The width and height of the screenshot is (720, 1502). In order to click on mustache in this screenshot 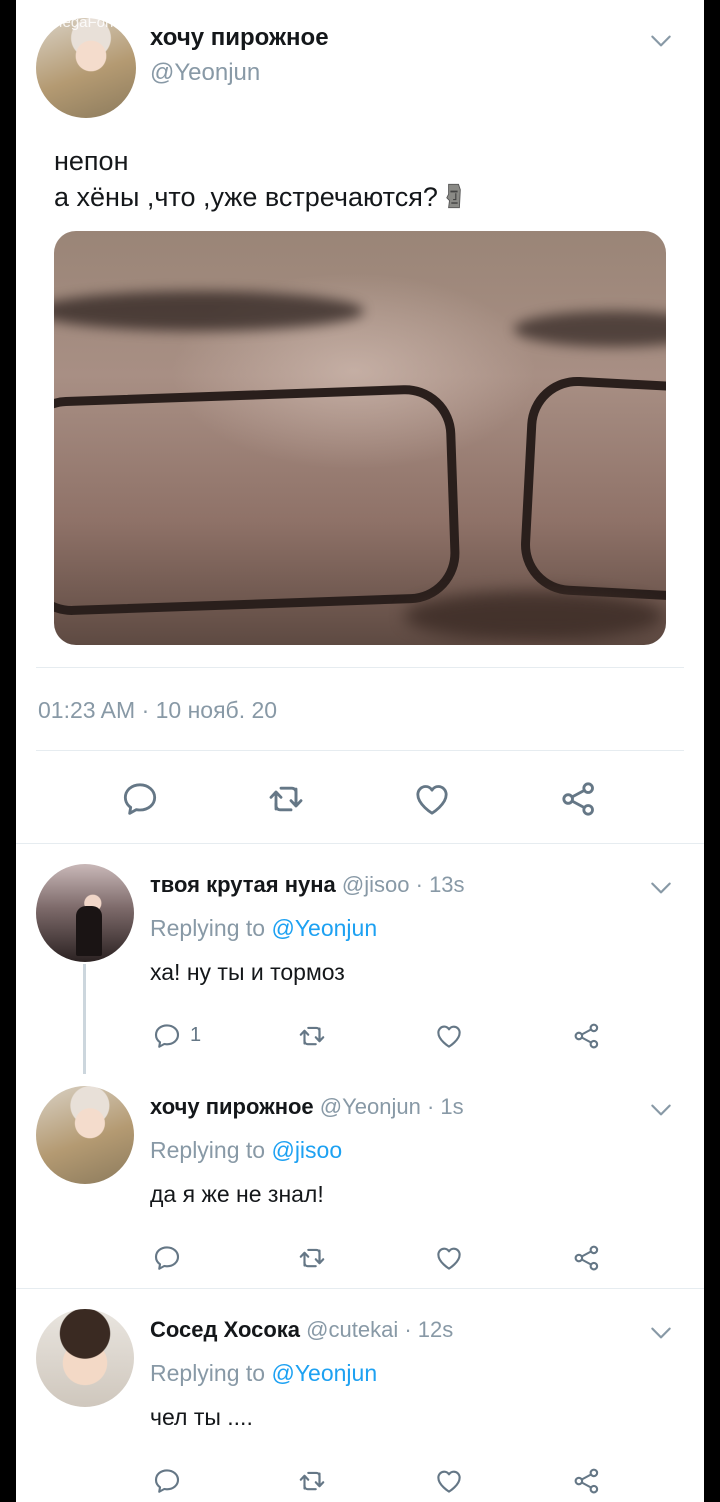, I will do `click(534, 616)`.